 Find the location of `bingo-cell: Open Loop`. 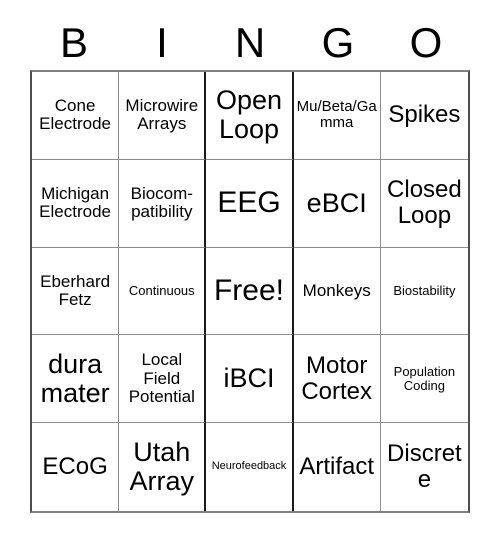

bingo-cell: Open Loop is located at coordinates (250, 116).